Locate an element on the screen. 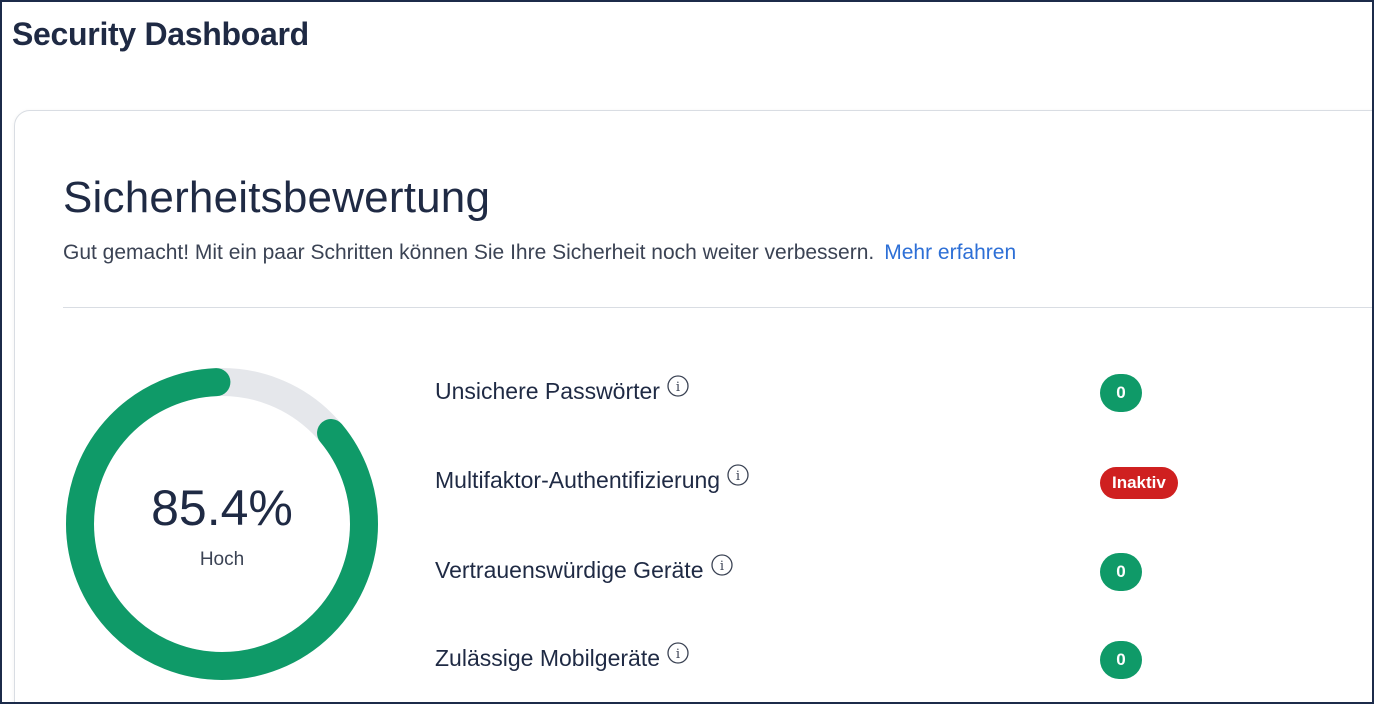  page-title: Security Dashboard is located at coordinates (160, 34).